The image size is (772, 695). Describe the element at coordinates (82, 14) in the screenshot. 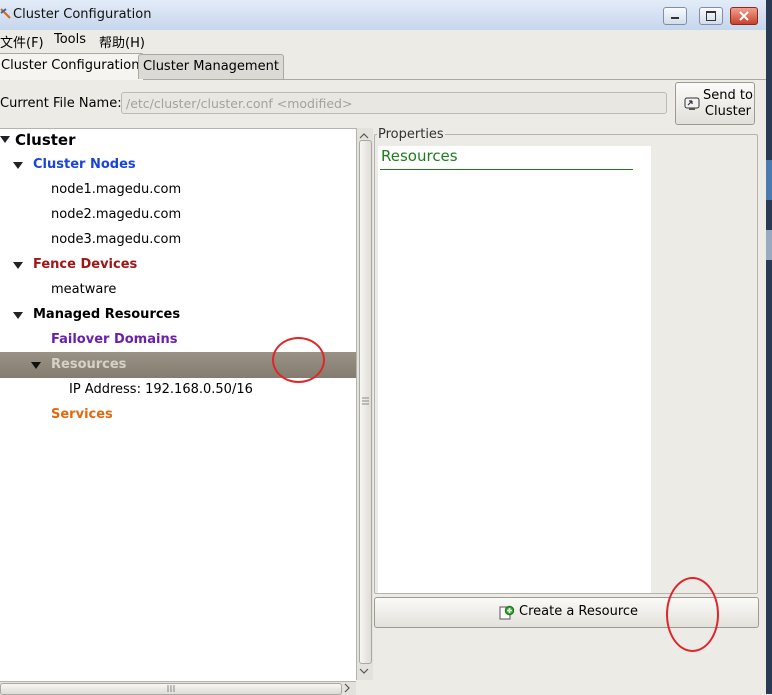

I see `window-title: Cluster Configuration` at that location.